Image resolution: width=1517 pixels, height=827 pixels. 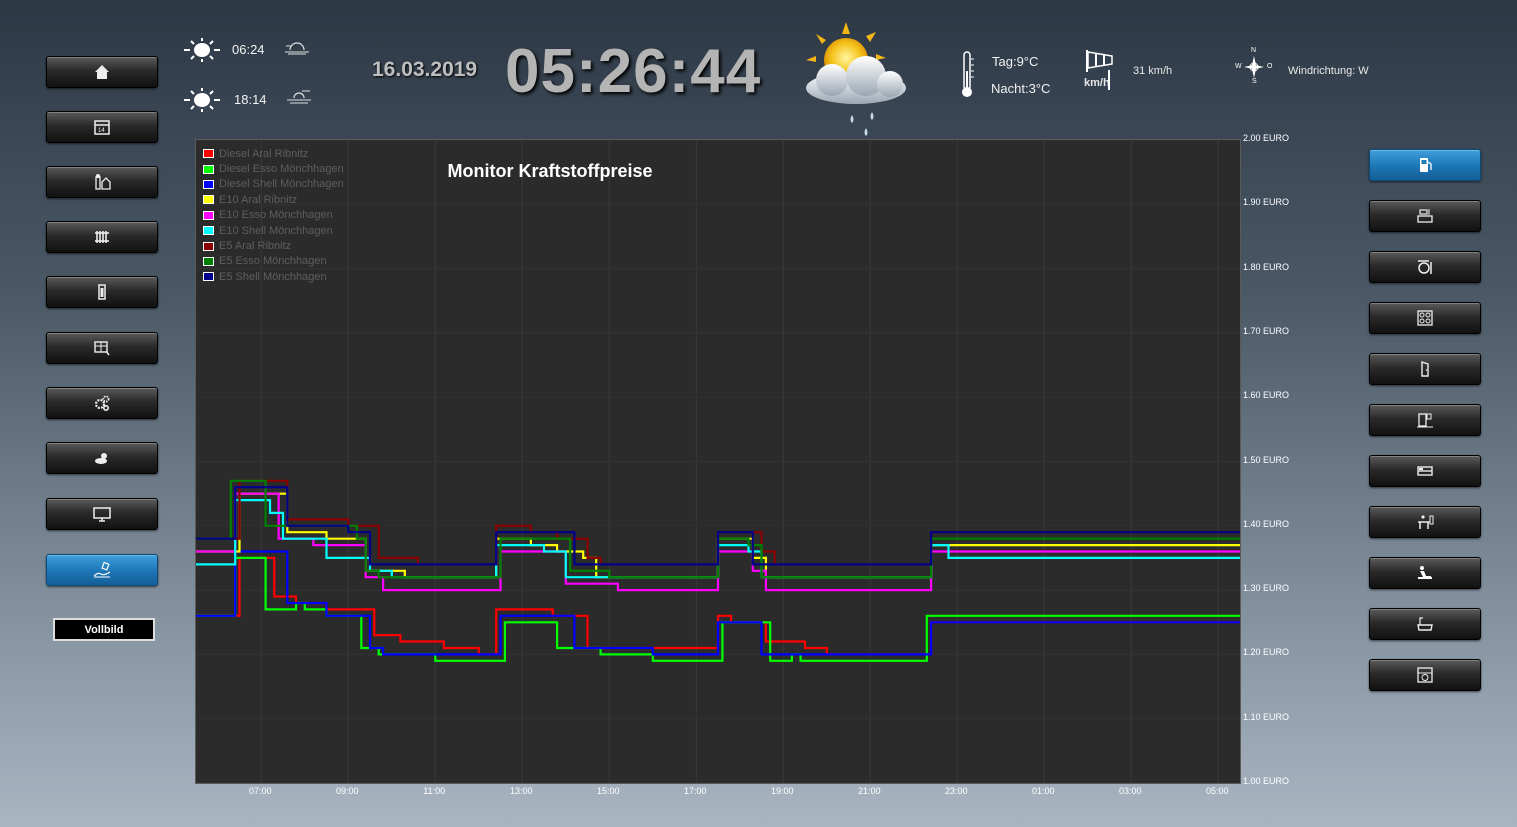 What do you see at coordinates (1266, 266) in the screenshot?
I see `y-tick-label: 1.80 EURO` at bounding box center [1266, 266].